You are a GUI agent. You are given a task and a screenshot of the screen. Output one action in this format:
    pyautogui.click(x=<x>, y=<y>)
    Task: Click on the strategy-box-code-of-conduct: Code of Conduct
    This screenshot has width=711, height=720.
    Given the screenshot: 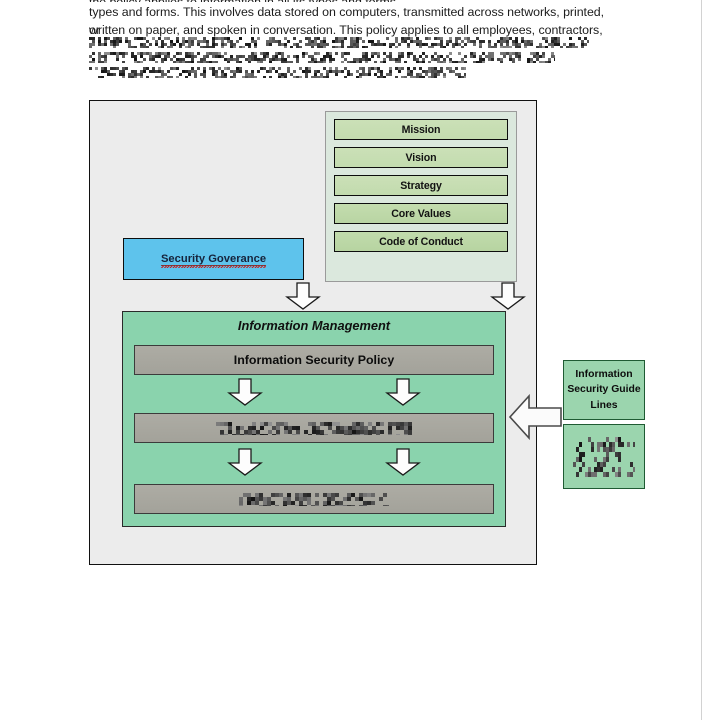 What is the action you would take?
    pyautogui.click(x=421, y=241)
    